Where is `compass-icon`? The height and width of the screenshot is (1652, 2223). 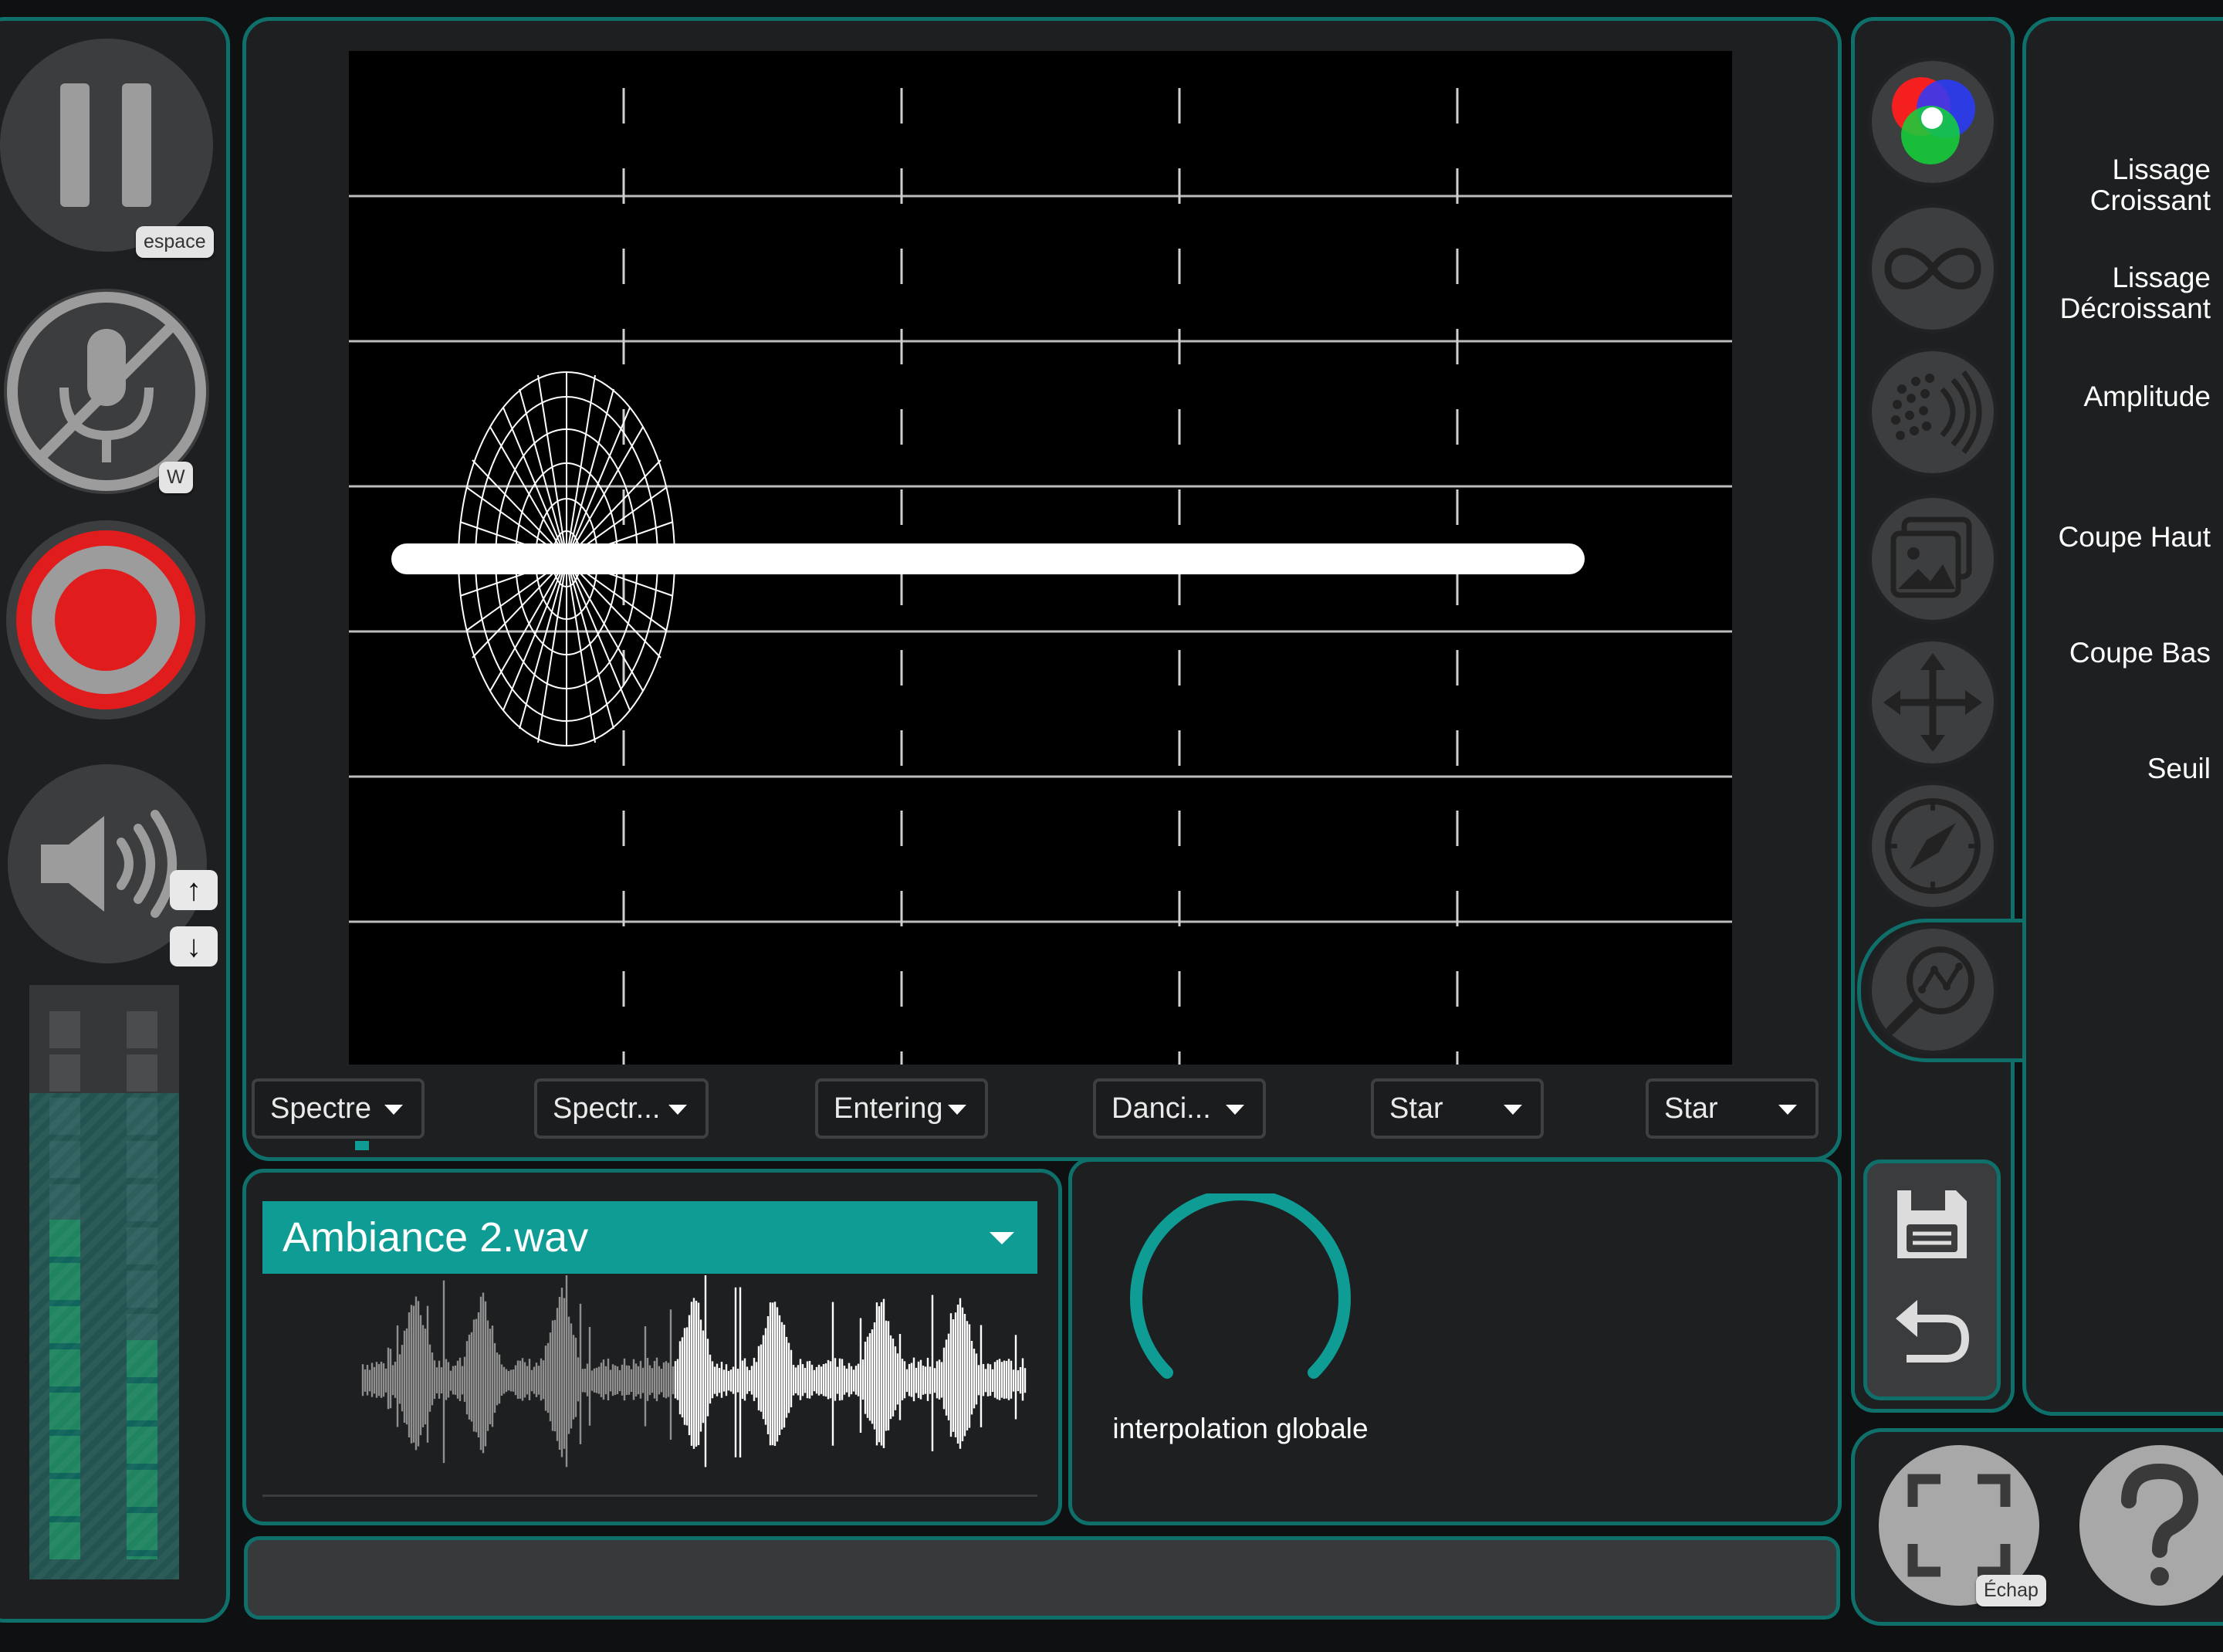
compass-icon is located at coordinates (1933, 846).